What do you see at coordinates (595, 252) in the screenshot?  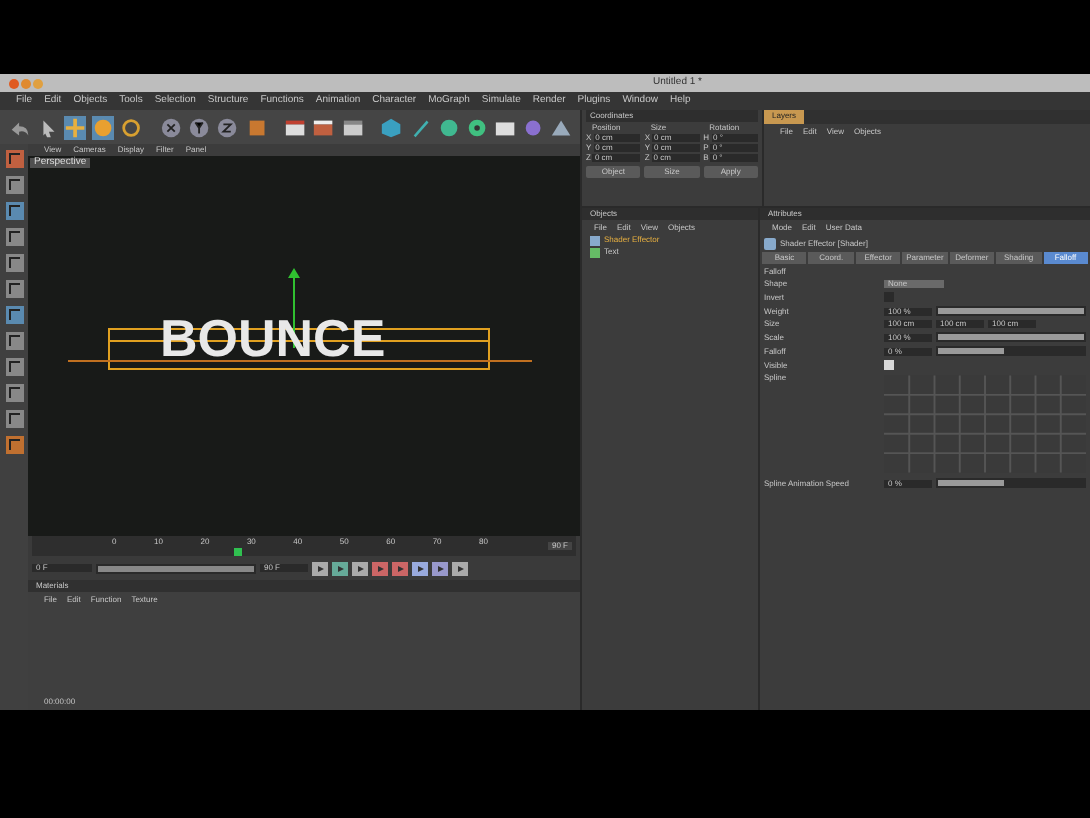 I see `text-object-icon` at bounding box center [595, 252].